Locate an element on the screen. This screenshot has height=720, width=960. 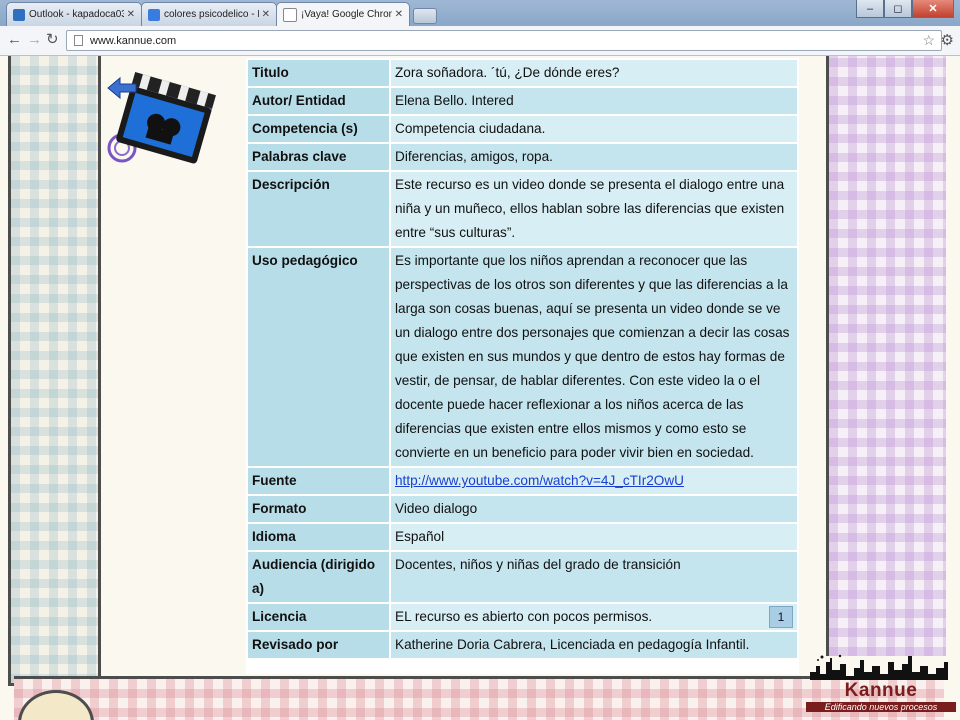
field-value: Competencia ciudadana. is located at coordinates (594, 129).